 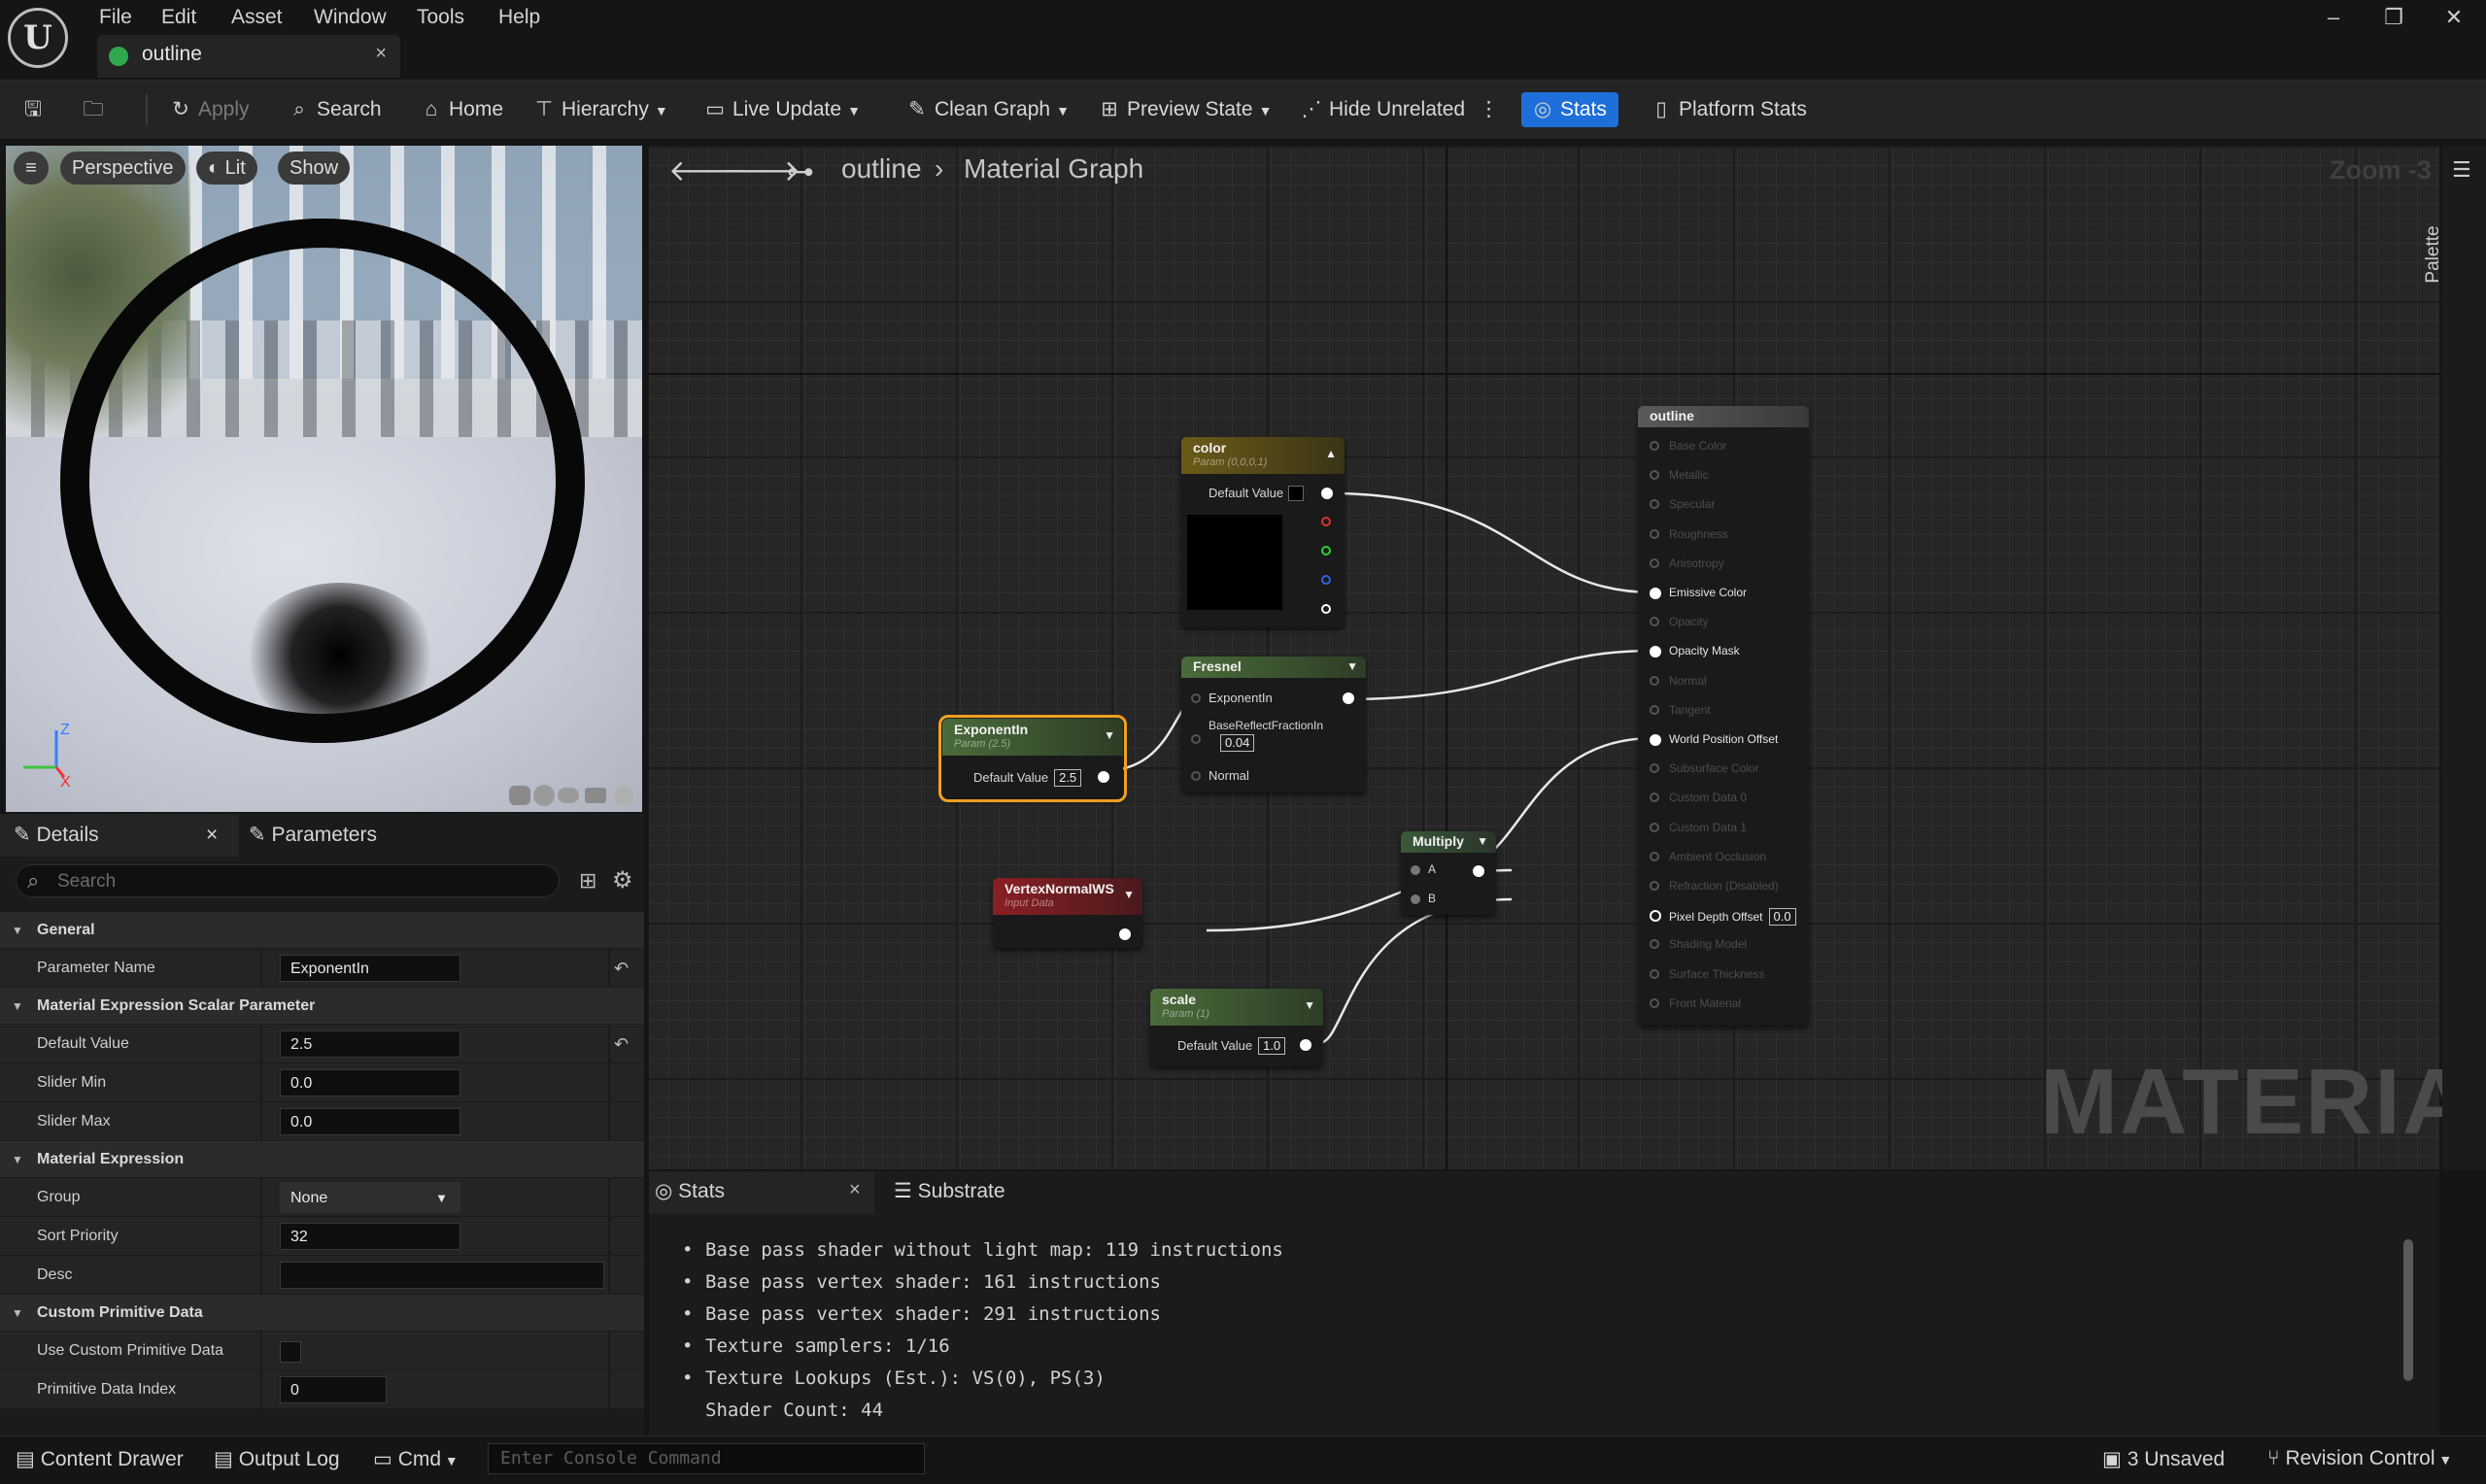 I want to click on stats-scrollbar, so click(x=2408, y=1310).